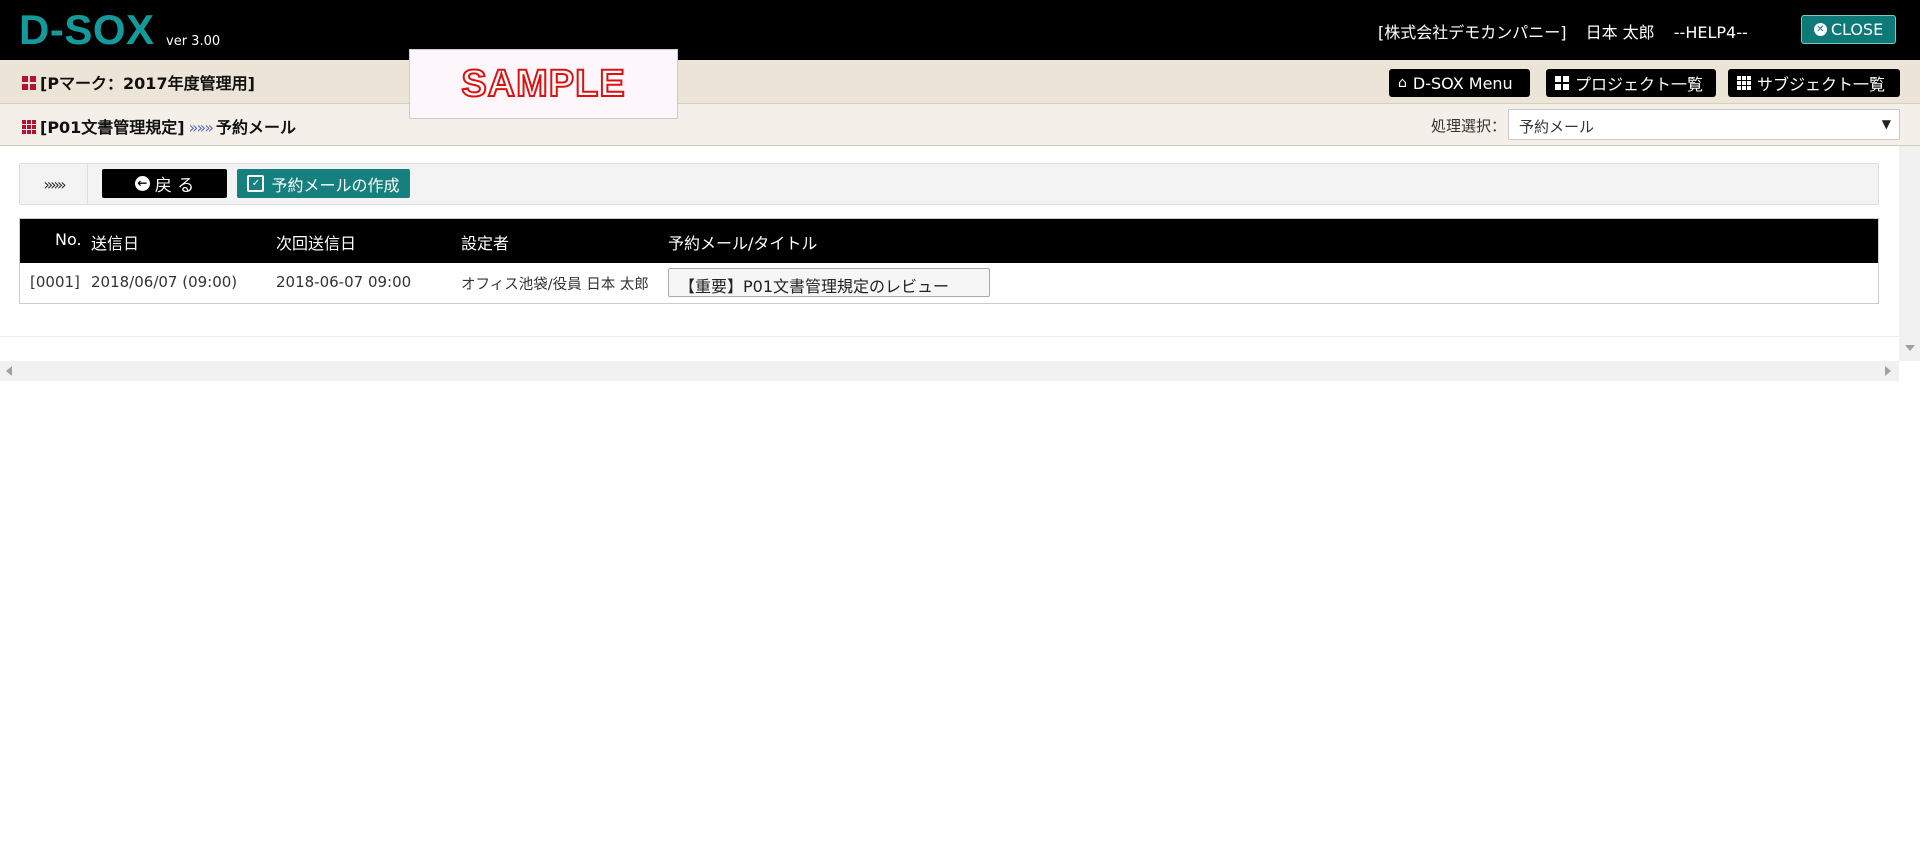 Image resolution: width=1920 pixels, height=867 pixels. What do you see at coordinates (54, 184) in the screenshot?
I see `toolbar-toggle: »»»` at bounding box center [54, 184].